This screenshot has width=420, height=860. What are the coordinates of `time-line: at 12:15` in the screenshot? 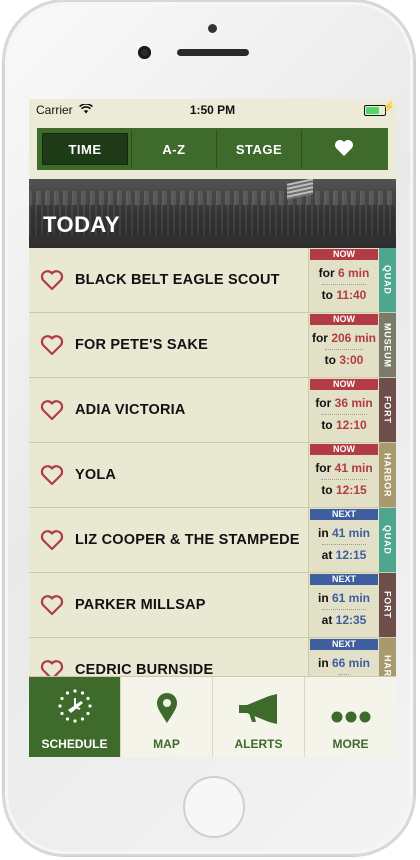 It's located at (344, 553).